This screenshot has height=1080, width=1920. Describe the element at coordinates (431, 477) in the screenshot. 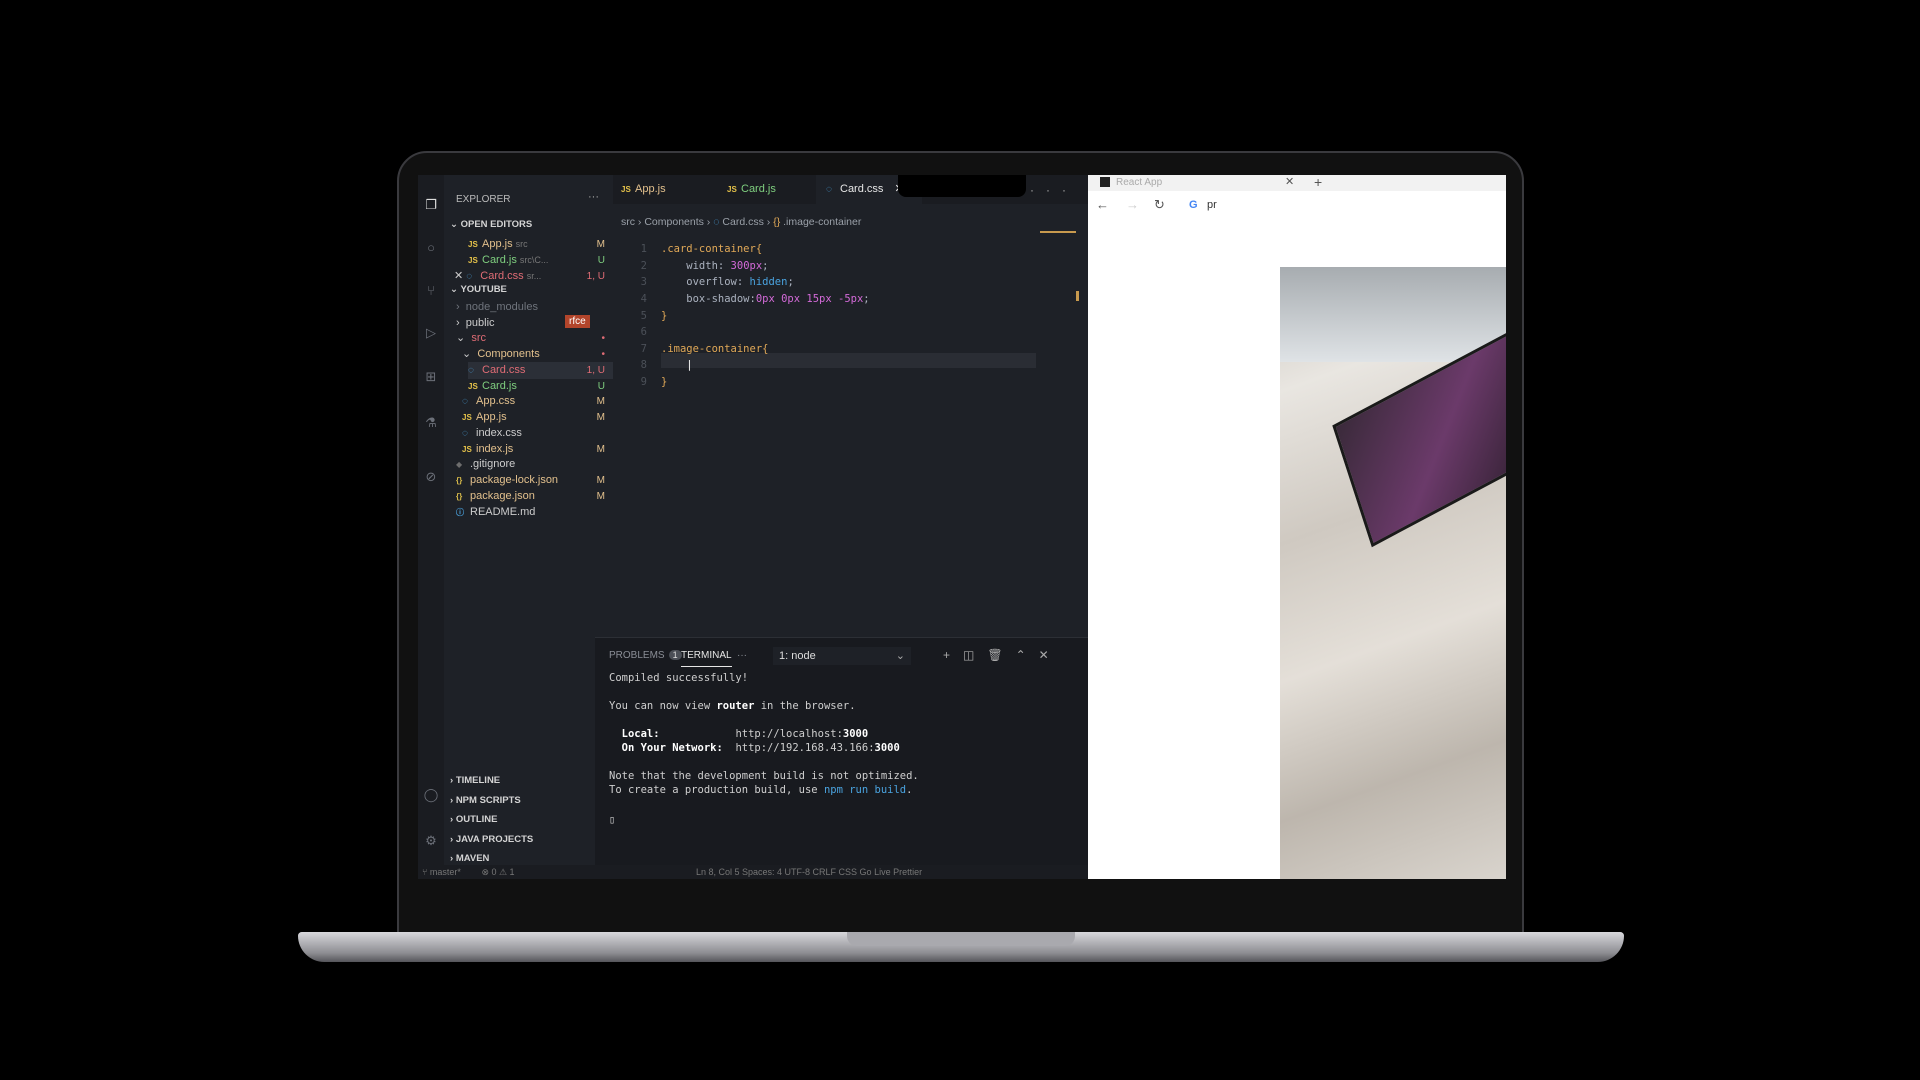

I see `remote-explorer-icon: ⊘` at that location.